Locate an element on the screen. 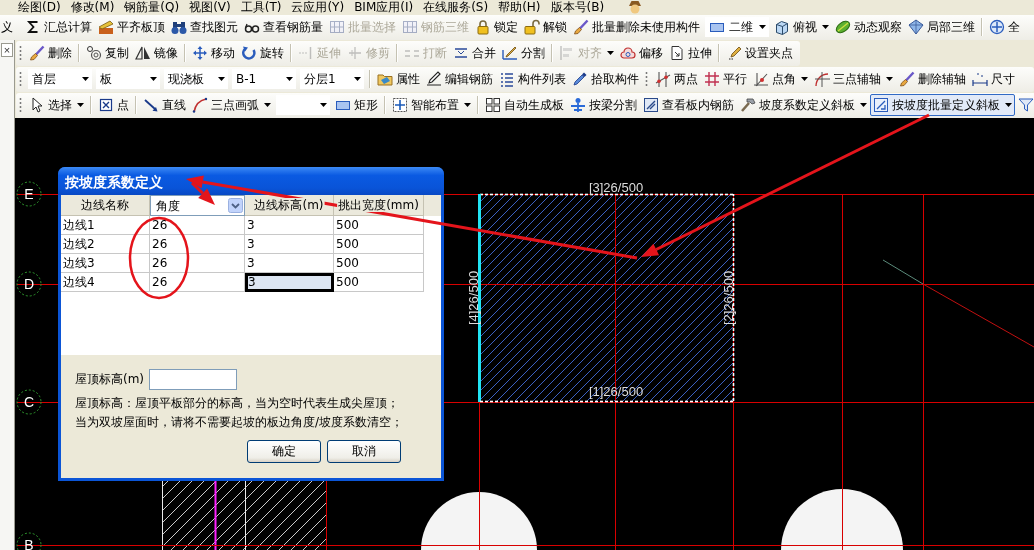 This screenshot has width=1034, height=550. funnel-icon is located at coordinates (1026, 105).